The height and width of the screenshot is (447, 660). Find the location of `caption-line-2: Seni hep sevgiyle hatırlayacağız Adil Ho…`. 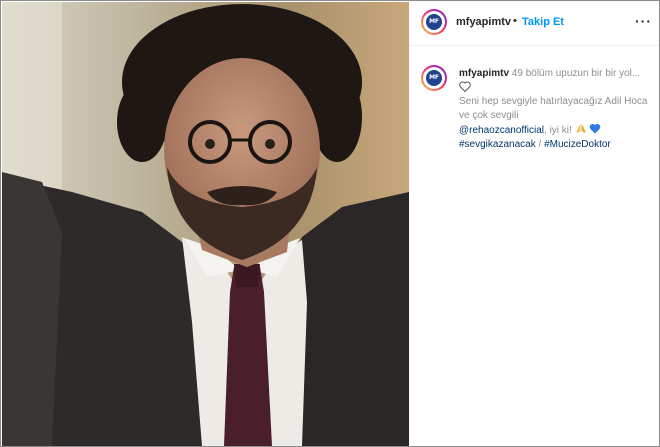

caption-line-2: Seni hep sevgiyle hatırlayacağız Adil Ho… is located at coordinates (553, 108).